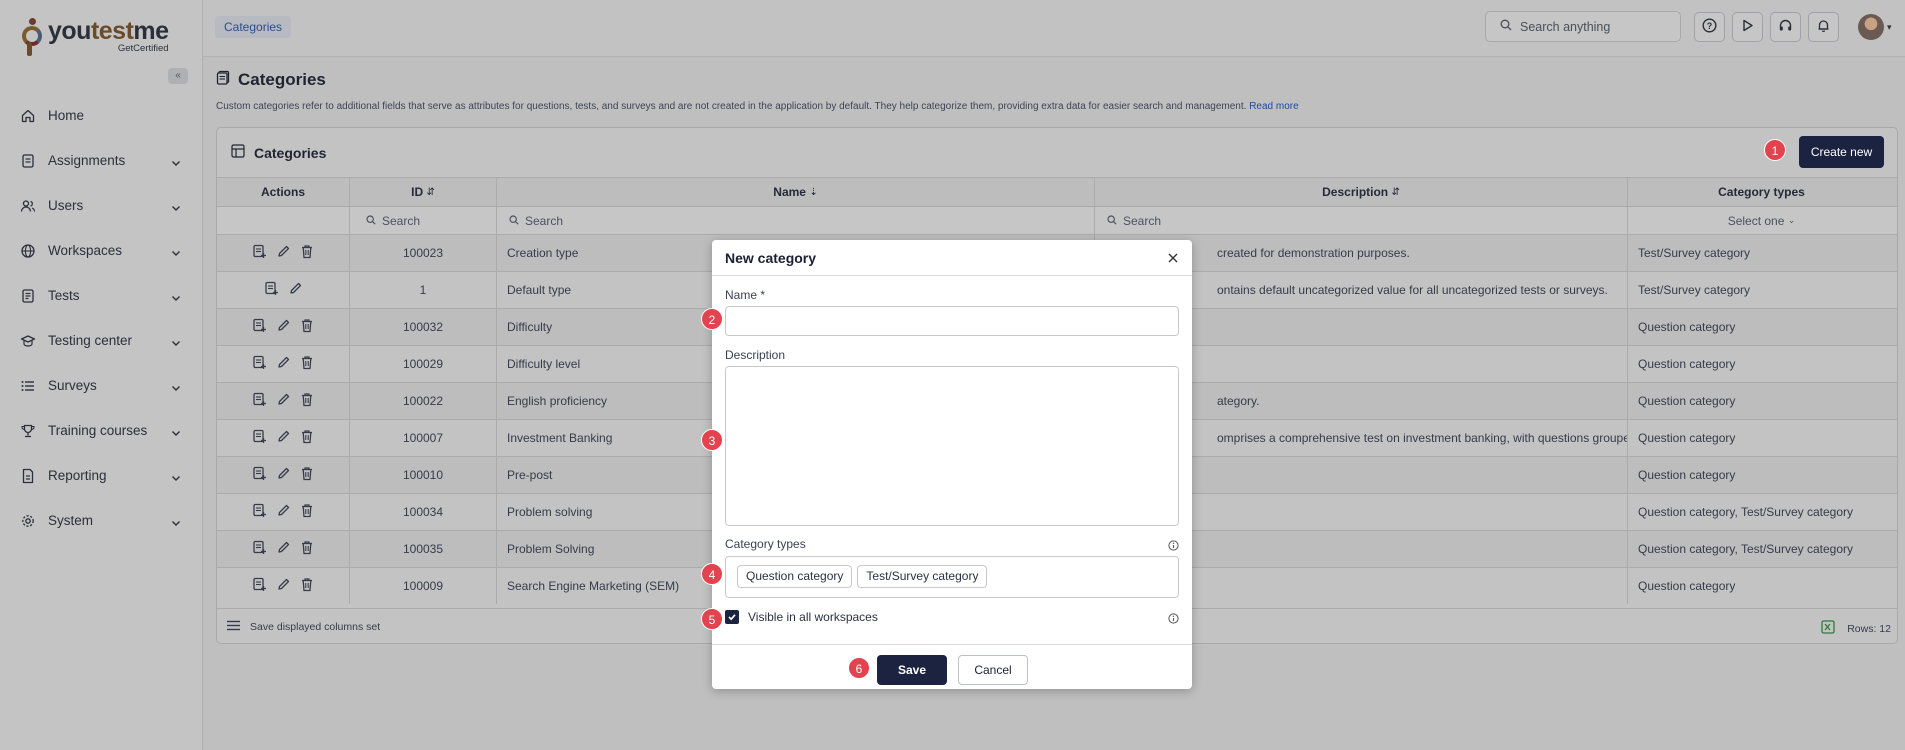 The width and height of the screenshot is (1905, 750). What do you see at coordinates (101, 295) in the screenshot?
I see `sidebar-item-tests: Tests` at bounding box center [101, 295].